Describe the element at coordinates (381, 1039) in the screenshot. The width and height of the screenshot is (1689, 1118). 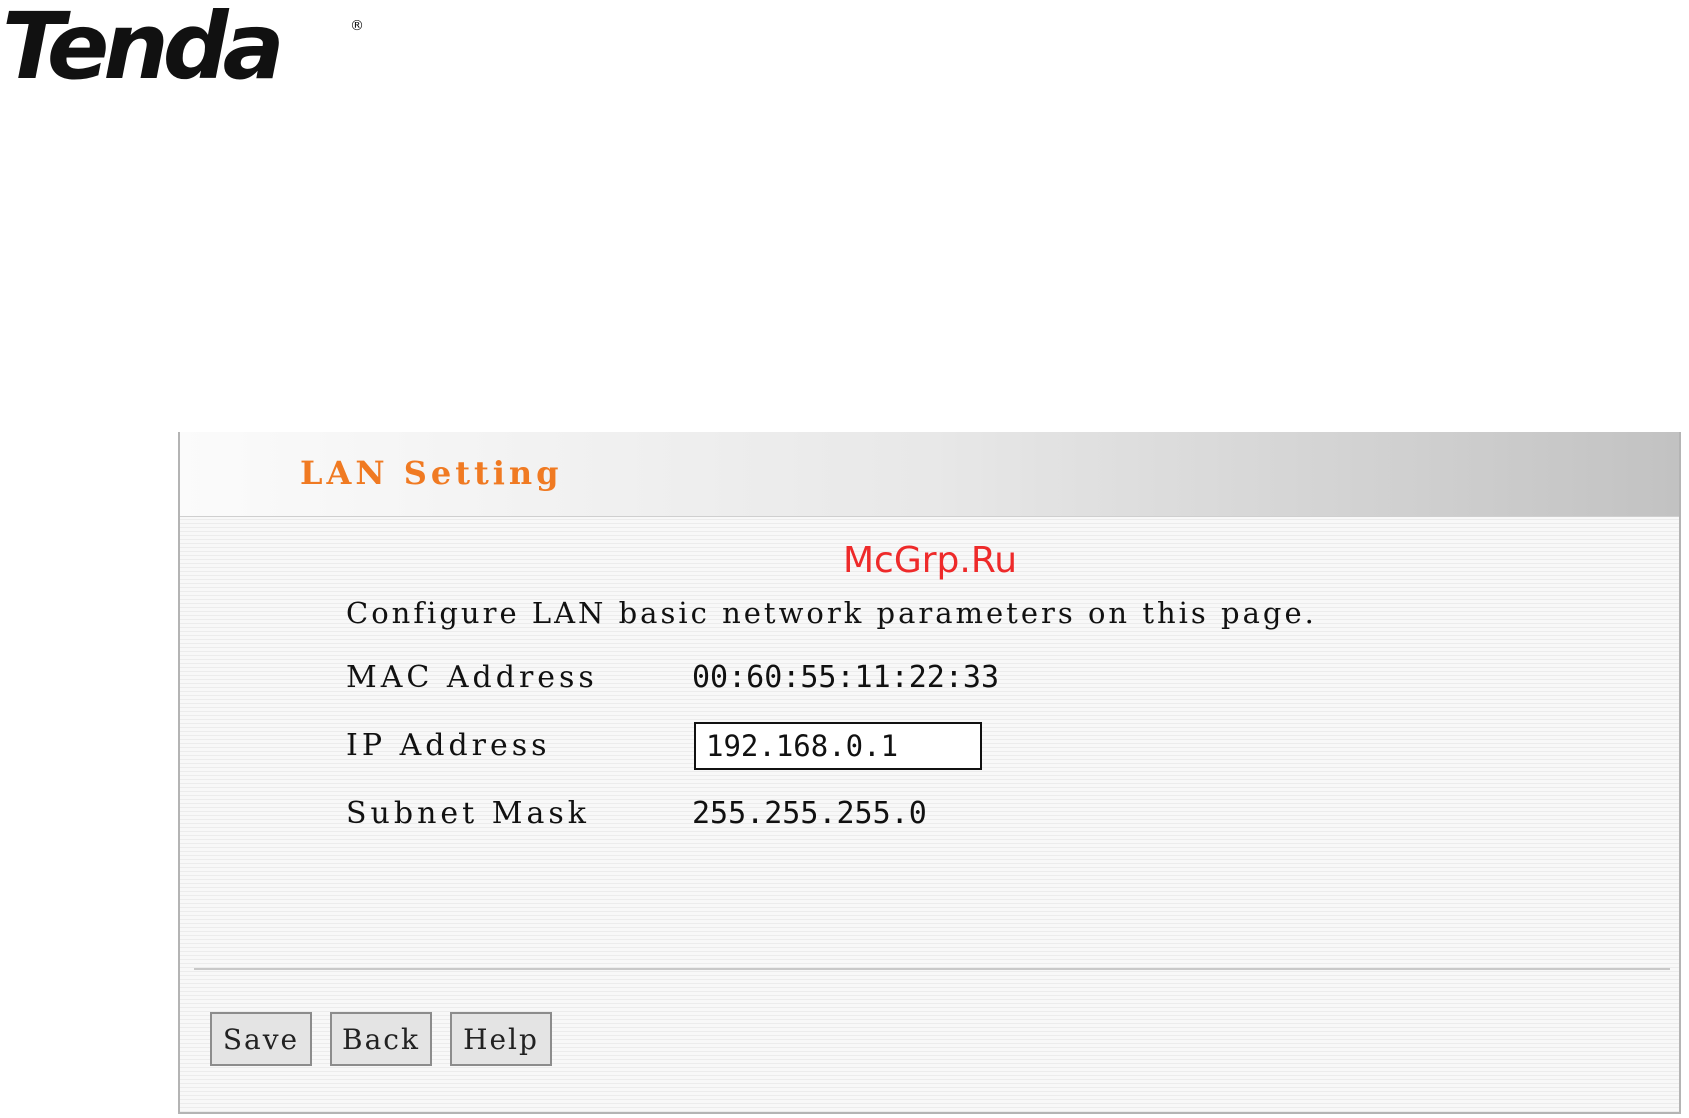
I see `back-button: Back` at that location.